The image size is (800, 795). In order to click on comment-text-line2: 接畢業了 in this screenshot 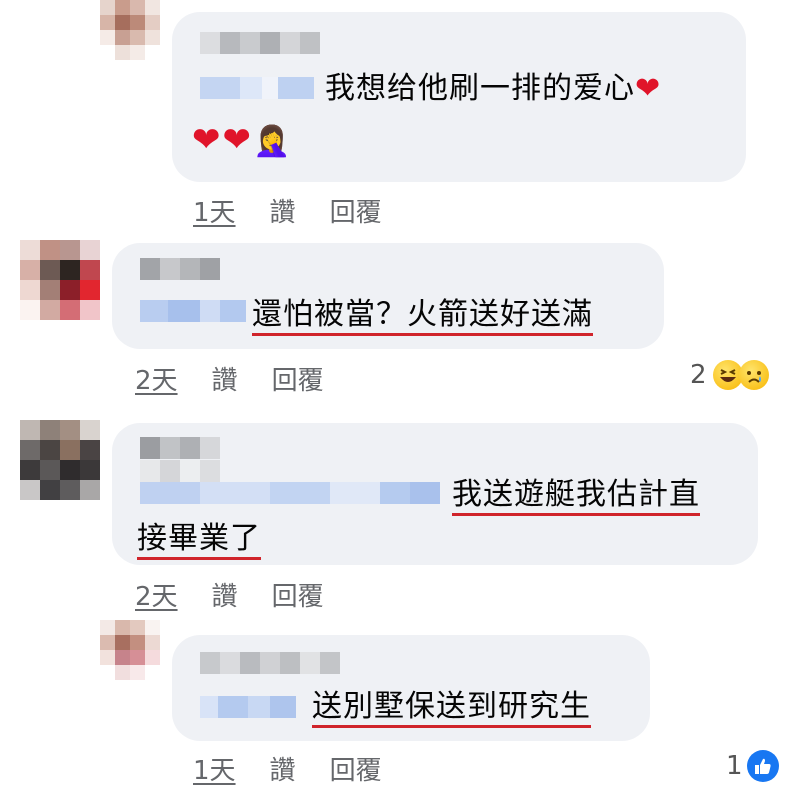, I will do `click(199, 539)`.